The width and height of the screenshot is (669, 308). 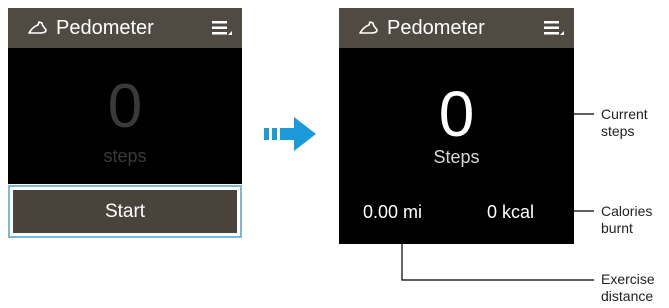 What do you see at coordinates (627, 219) in the screenshot?
I see `callout-calories-burnt: Calories burnt` at bounding box center [627, 219].